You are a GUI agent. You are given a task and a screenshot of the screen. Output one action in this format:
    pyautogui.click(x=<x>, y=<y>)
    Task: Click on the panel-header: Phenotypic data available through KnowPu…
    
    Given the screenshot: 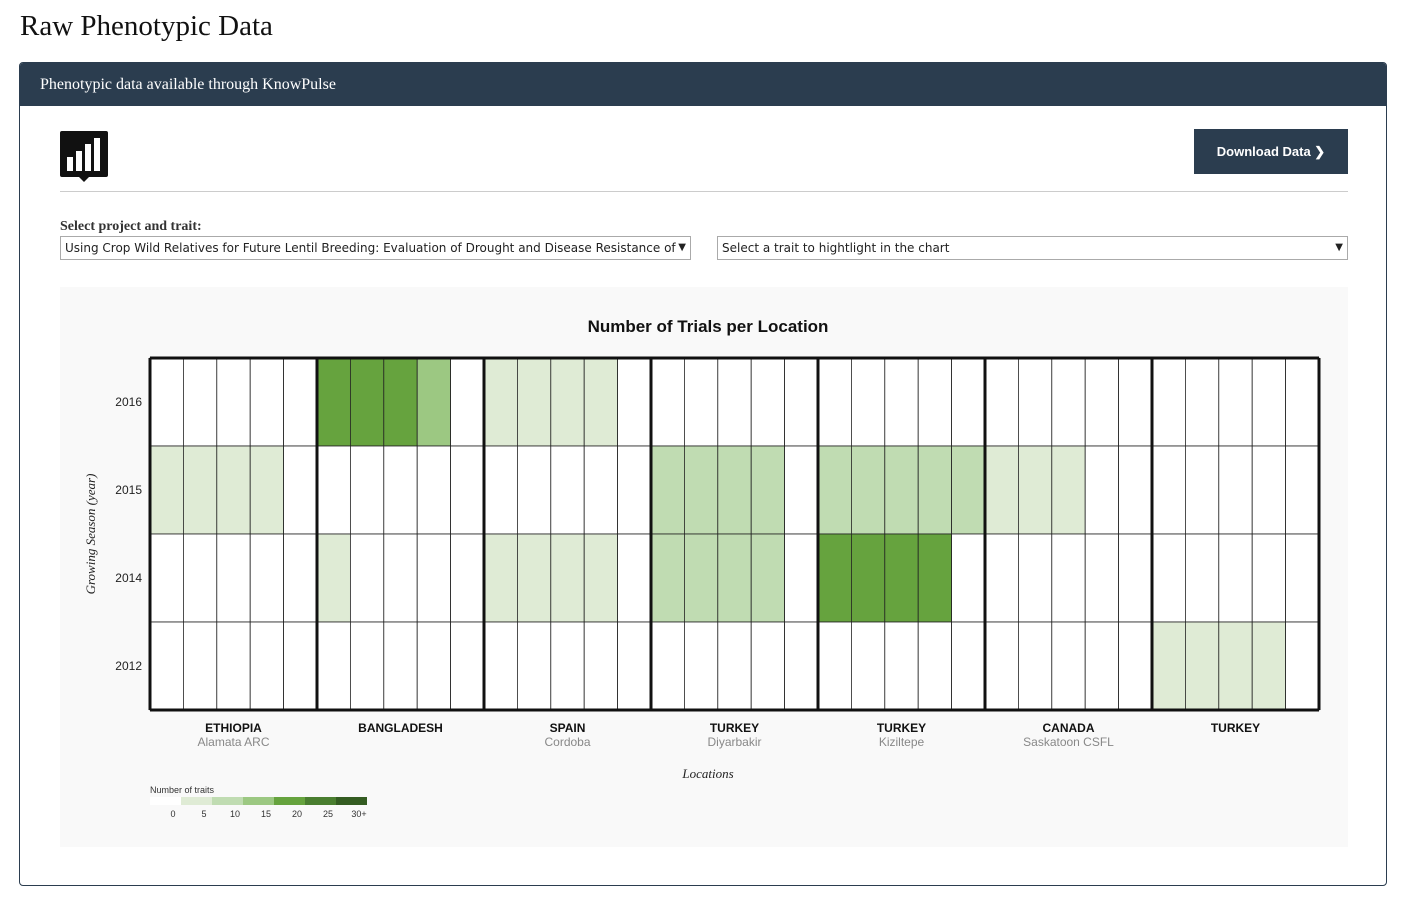 What is the action you would take?
    pyautogui.click(x=703, y=84)
    